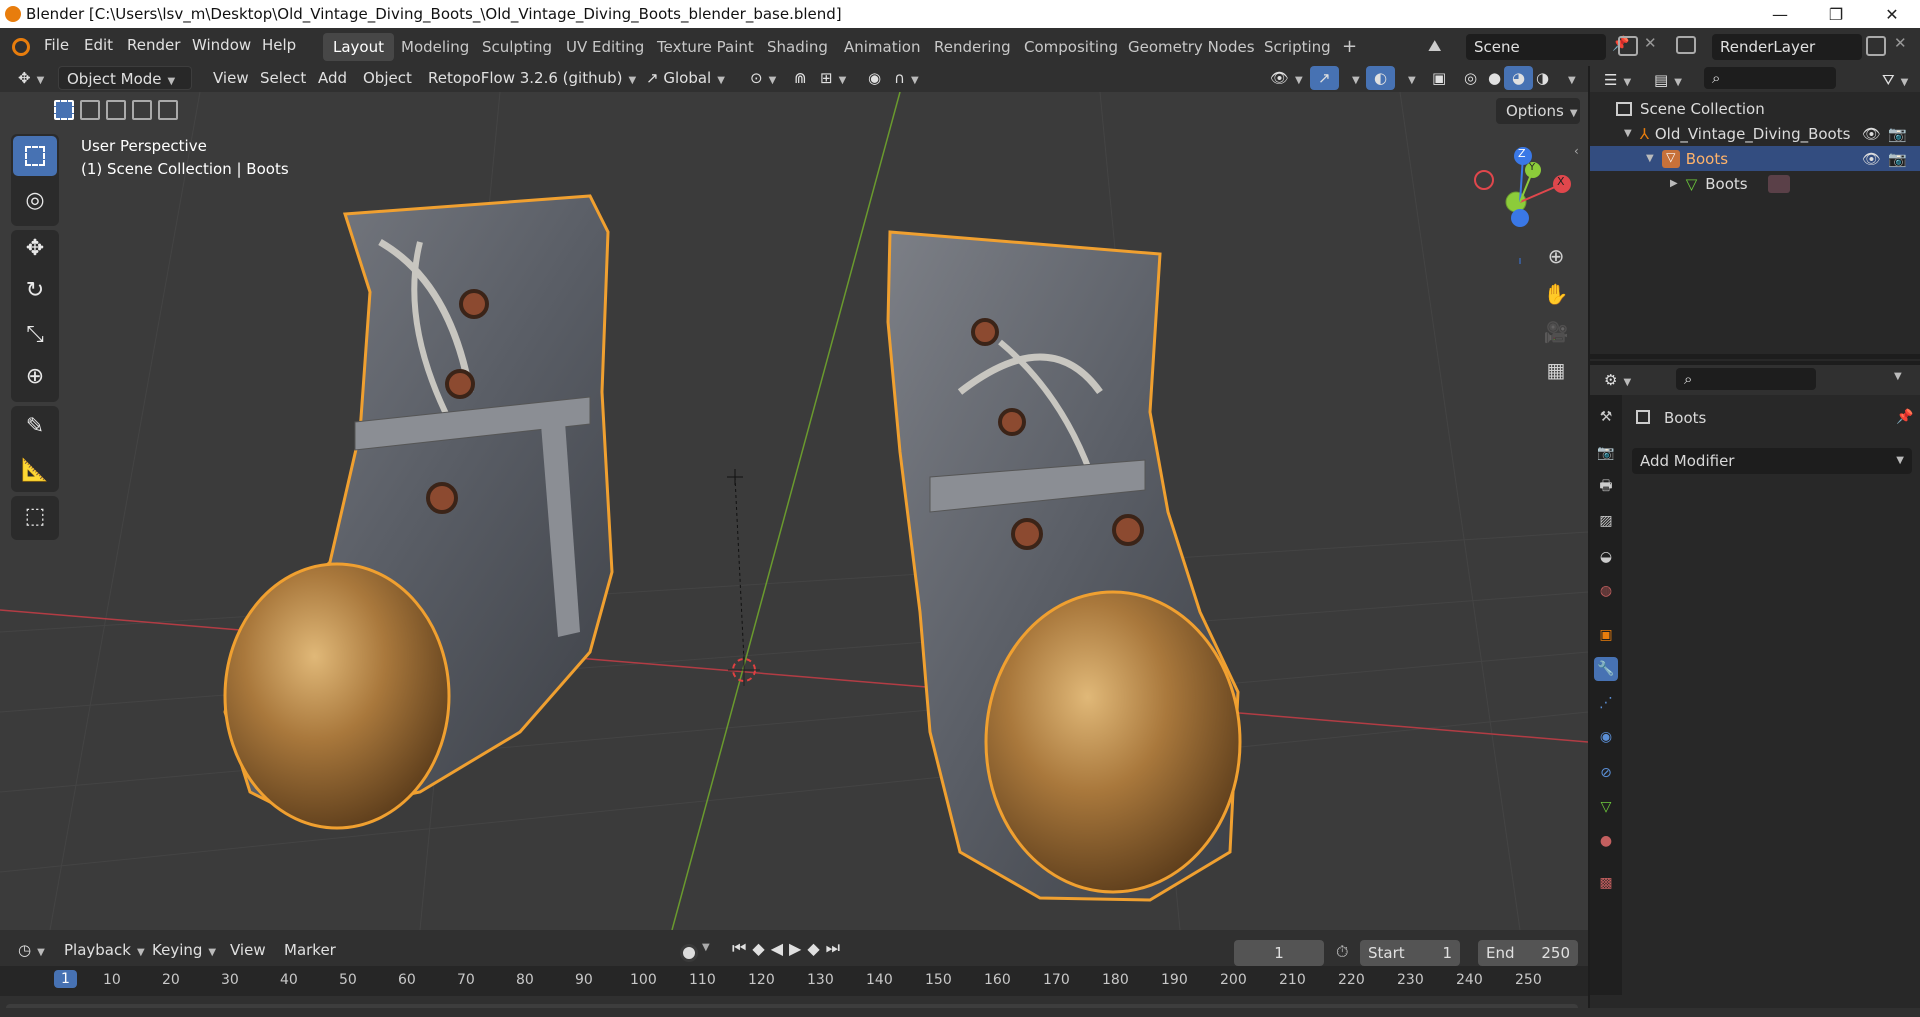 The width and height of the screenshot is (1920, 1017). I want to click on minimize-button: —, so click(1780, 14).